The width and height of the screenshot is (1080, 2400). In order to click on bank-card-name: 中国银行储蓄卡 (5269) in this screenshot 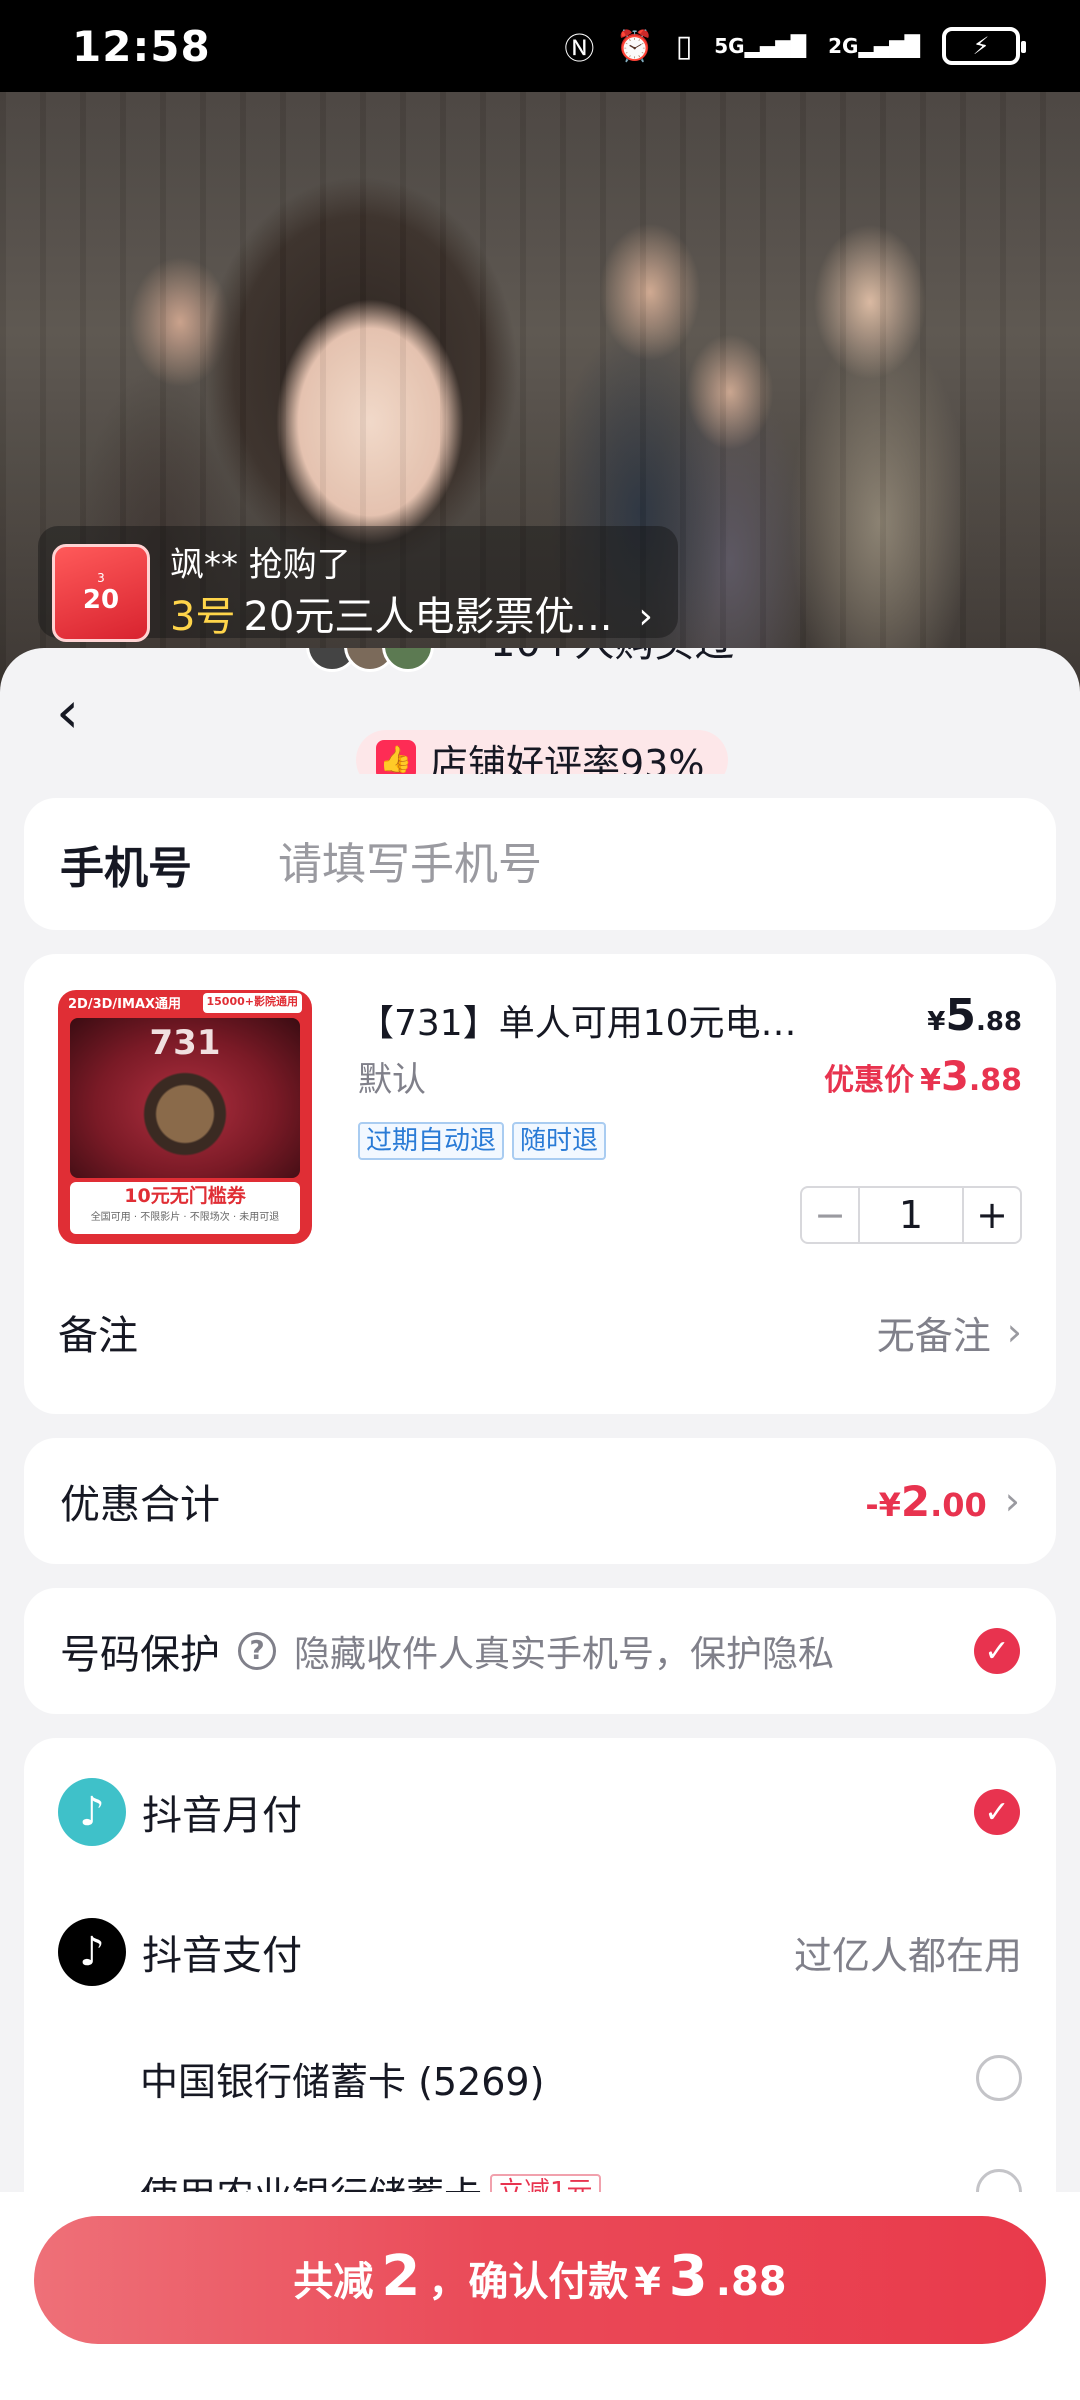, I will do `click(342, 2081)`.